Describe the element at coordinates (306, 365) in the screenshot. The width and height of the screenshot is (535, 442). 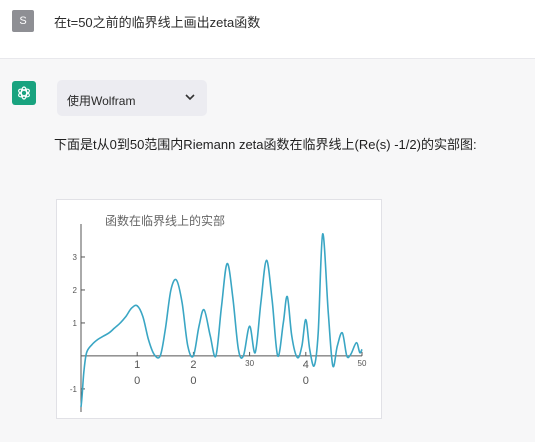
I see `x-tick-label: 4` at that location.